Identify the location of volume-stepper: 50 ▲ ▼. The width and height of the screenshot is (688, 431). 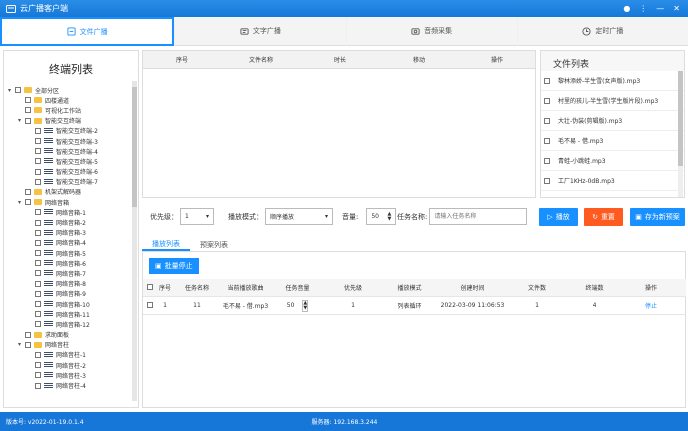
(381, 216).